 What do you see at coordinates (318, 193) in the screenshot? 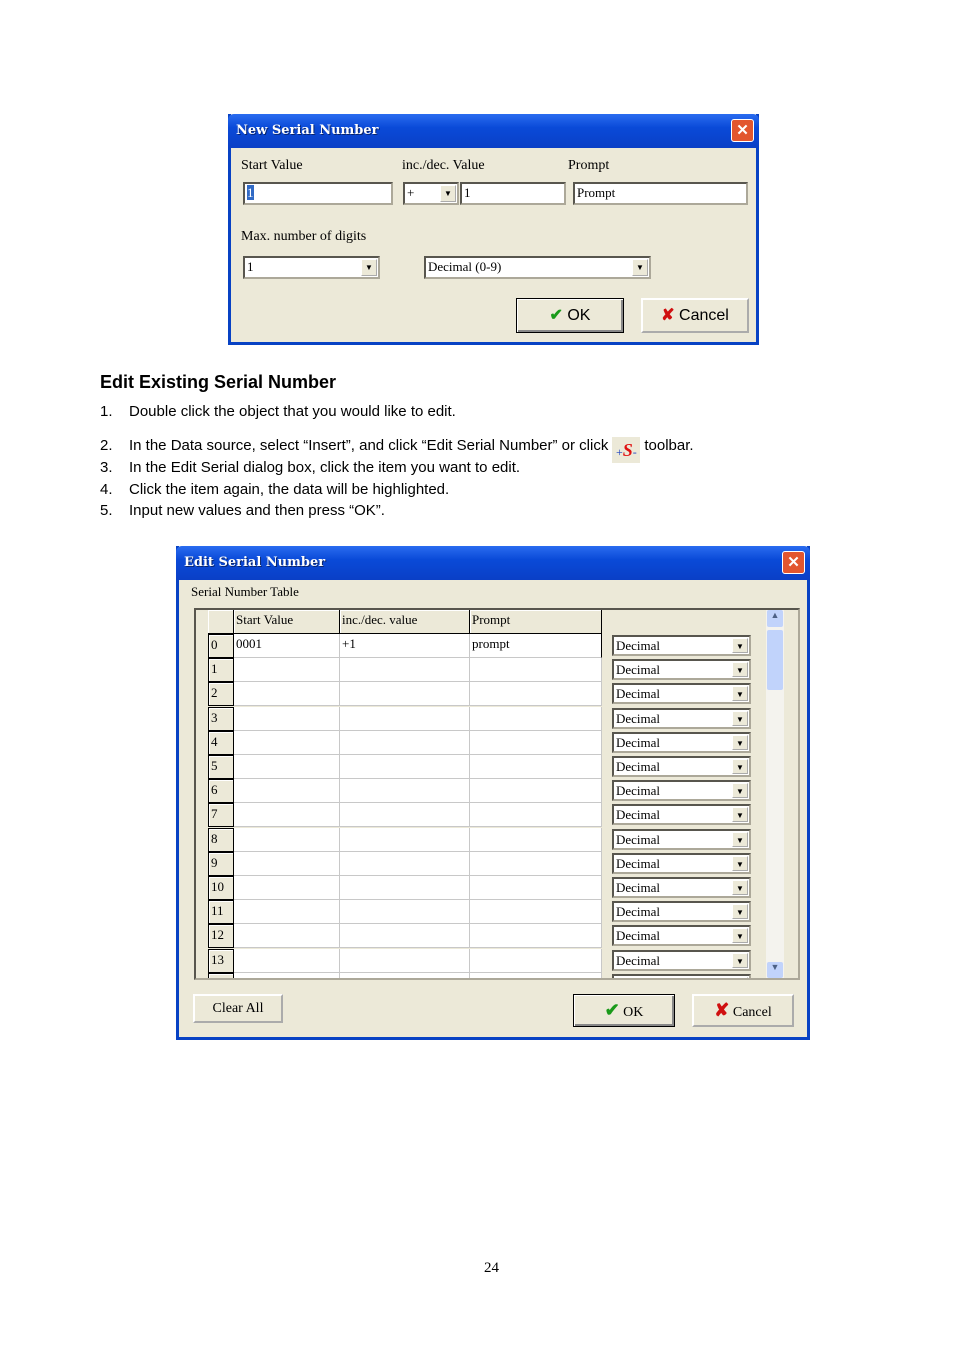
I see `start-value-input: 1` at bounding box center [318, 193].